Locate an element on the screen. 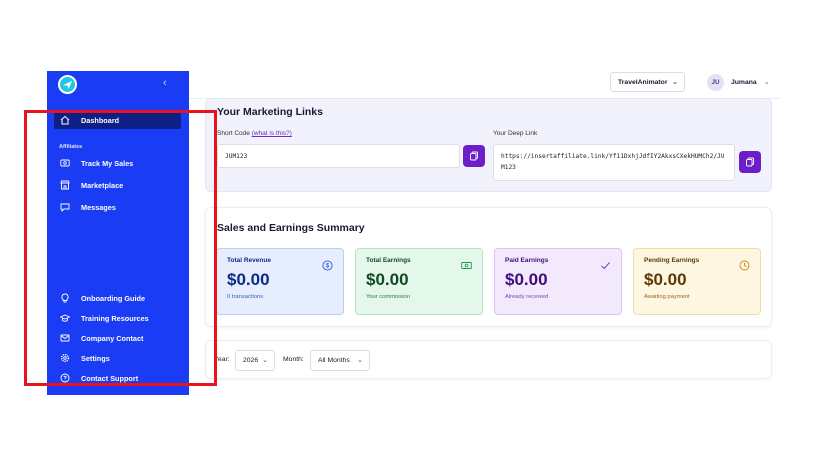 The height and width of the screenshot is (466, 828). chat-icon is located at coordinates (65, 207).